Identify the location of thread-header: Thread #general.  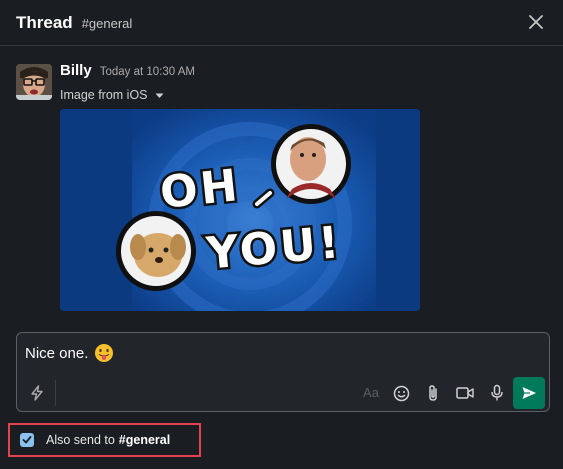
(281, 23).